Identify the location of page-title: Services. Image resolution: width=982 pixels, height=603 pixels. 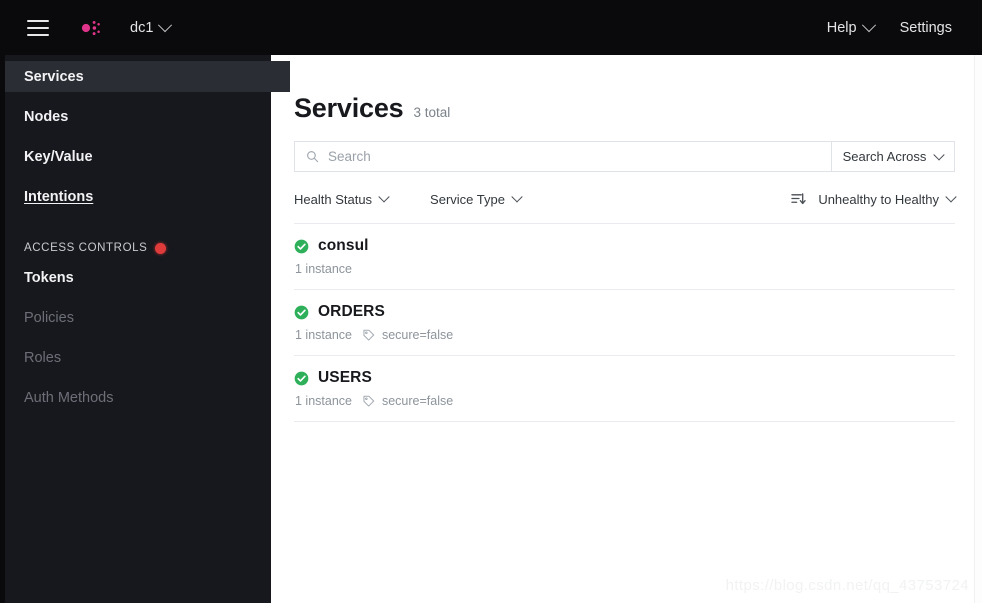
(349, 108).